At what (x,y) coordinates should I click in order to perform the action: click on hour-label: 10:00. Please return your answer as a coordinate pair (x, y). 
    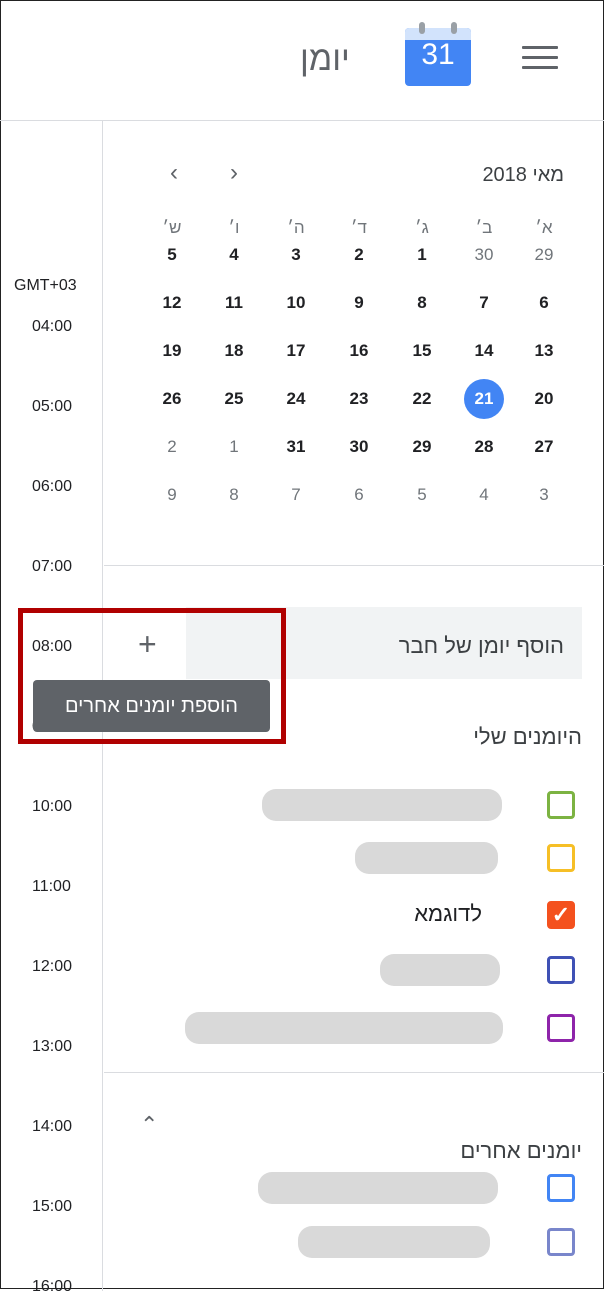
    Looking at the image, I should click on (52, 806).